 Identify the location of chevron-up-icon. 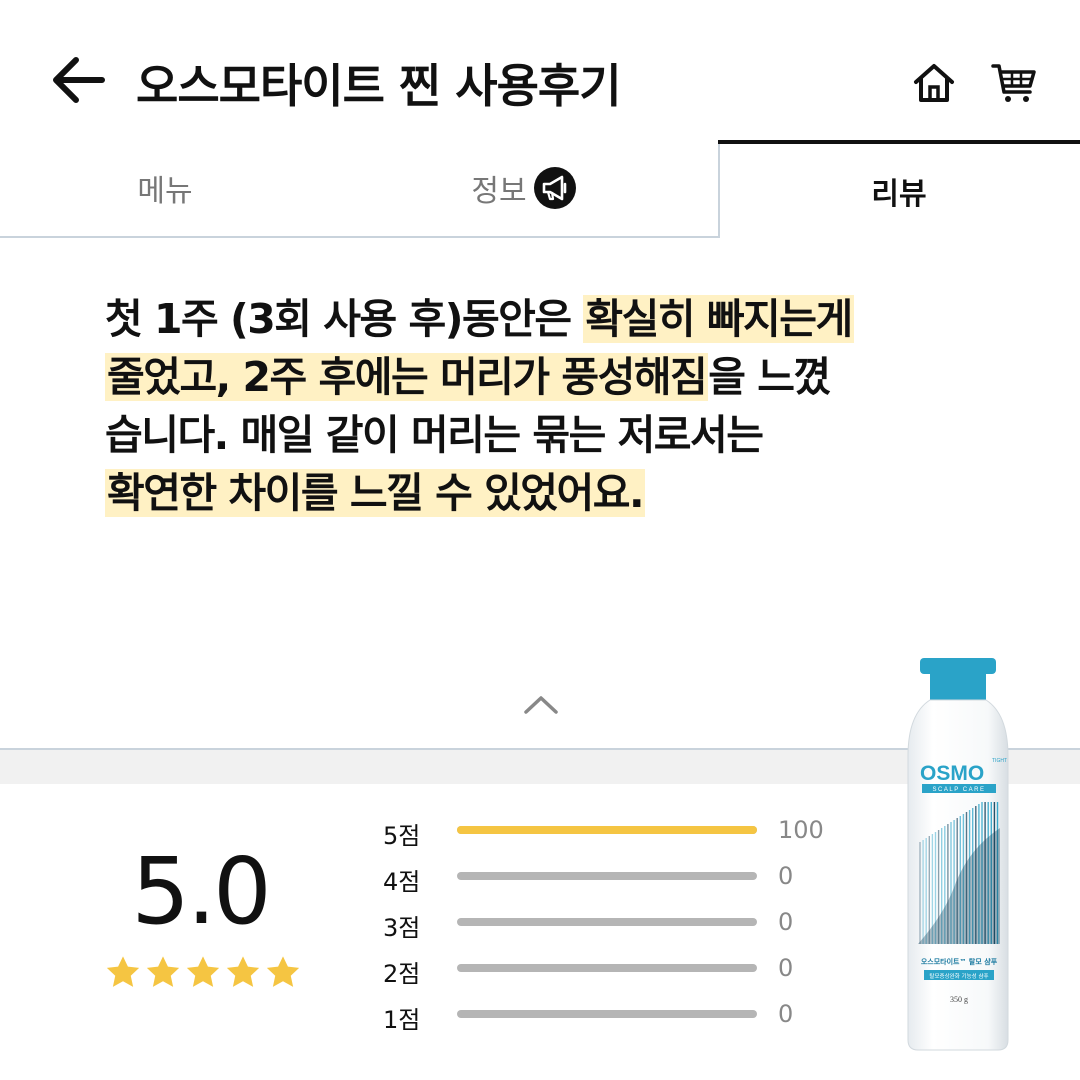
(541, 705).